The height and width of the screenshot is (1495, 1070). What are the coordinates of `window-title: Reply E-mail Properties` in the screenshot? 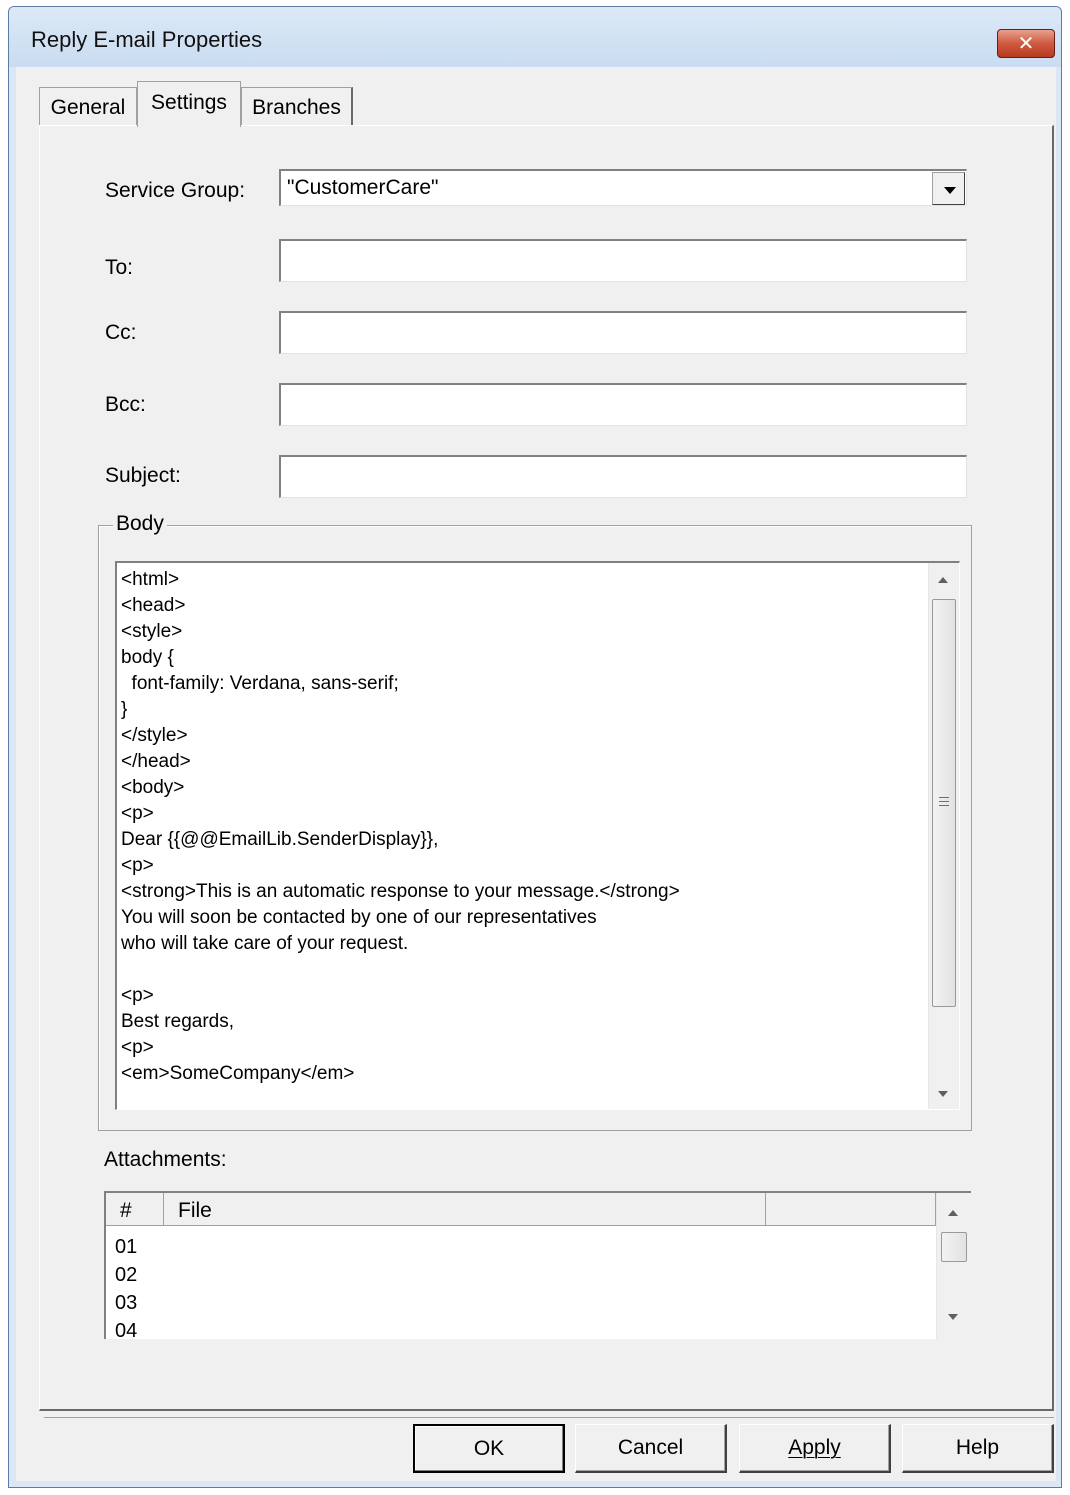 It's located at (147, 39).